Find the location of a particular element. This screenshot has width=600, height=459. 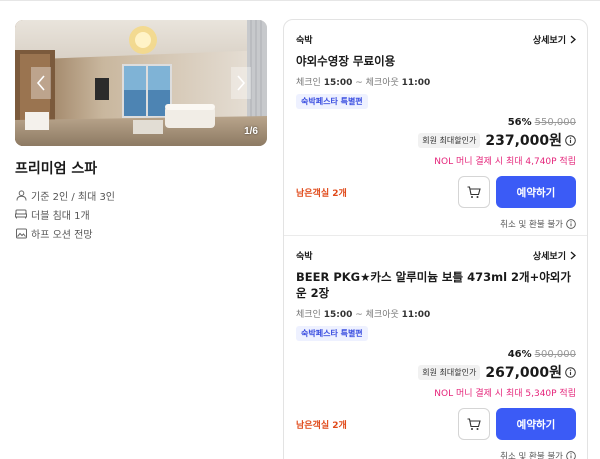

photo-next-button is located at coordinates (241, 83).